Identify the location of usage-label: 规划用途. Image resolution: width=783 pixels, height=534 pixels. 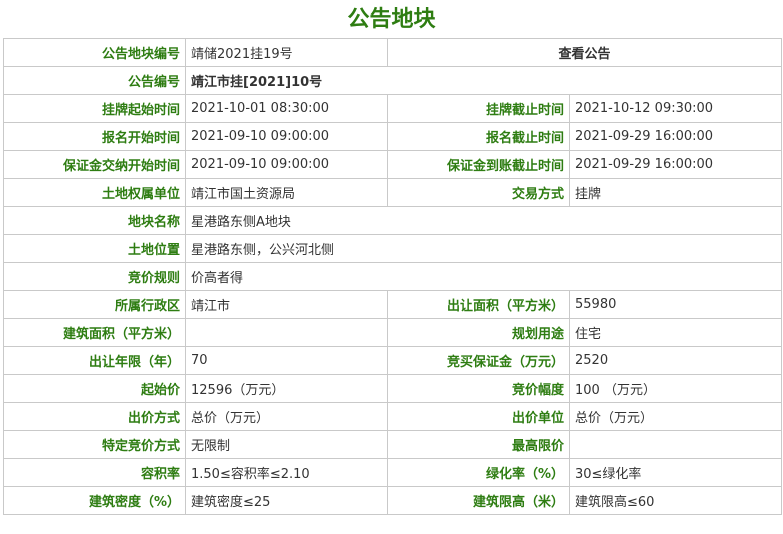
(478, 332).